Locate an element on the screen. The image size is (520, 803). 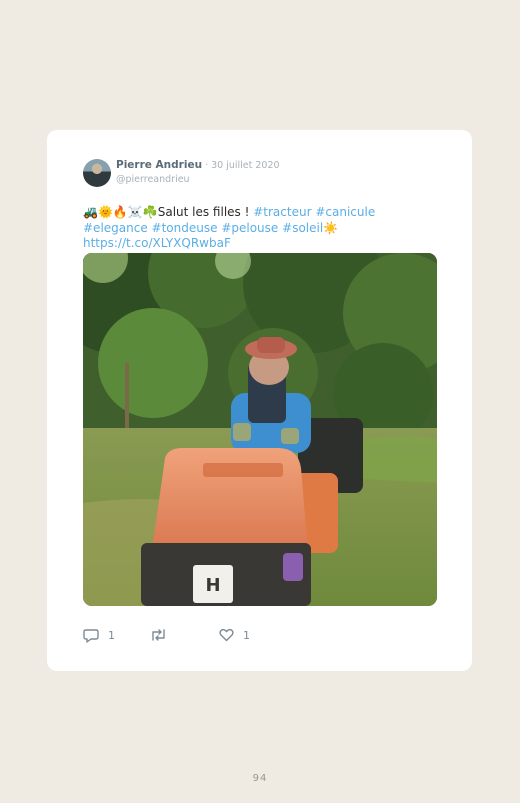
reply-action: 1 is located at coordinates (99, 635).